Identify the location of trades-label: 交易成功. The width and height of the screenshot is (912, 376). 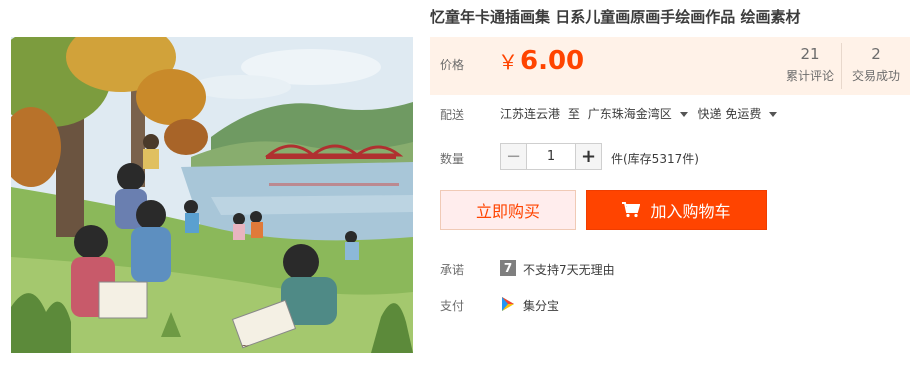
(875, 76).